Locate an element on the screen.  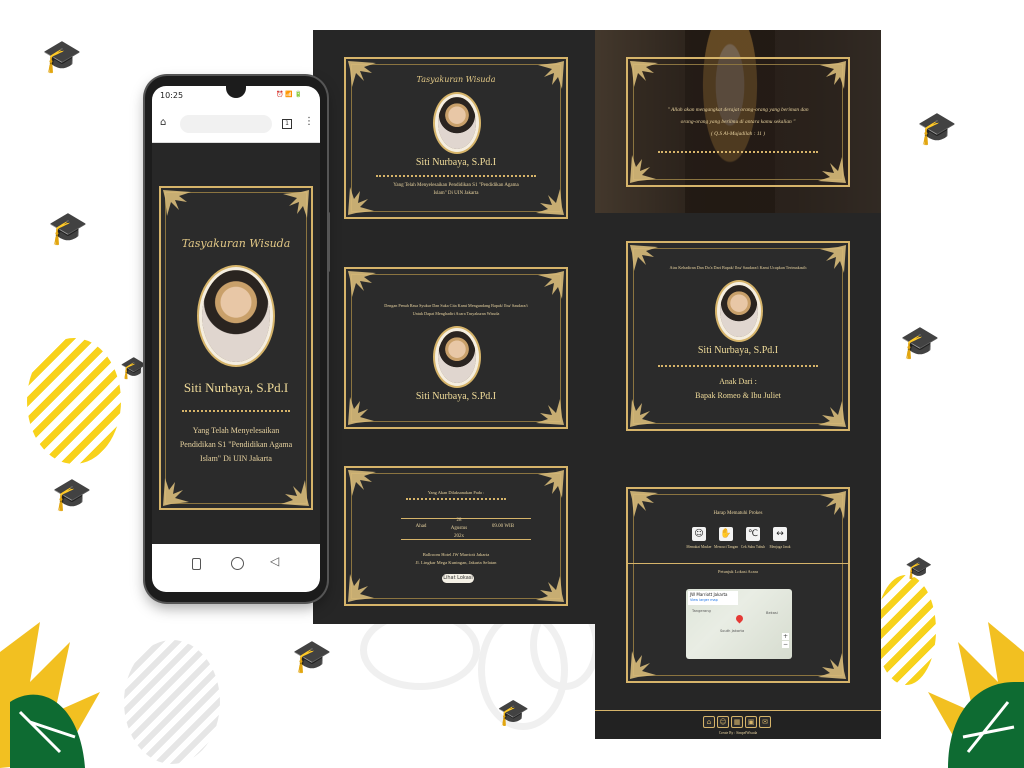
cover-photo is located at coordinates (457, 123).